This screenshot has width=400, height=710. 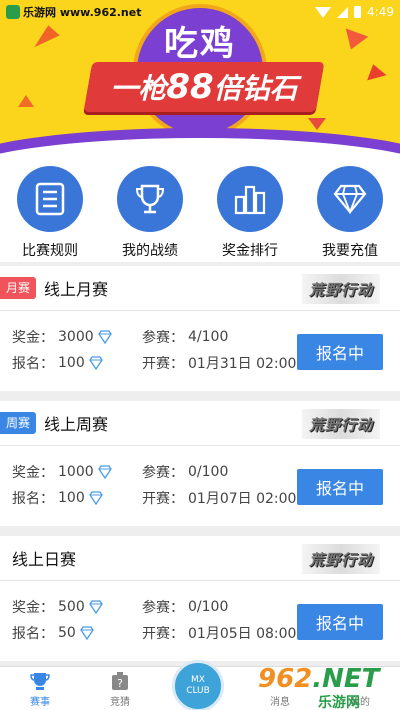 I want to click on quick-link-recharge: 我要充值, so click(x=350, y=210).